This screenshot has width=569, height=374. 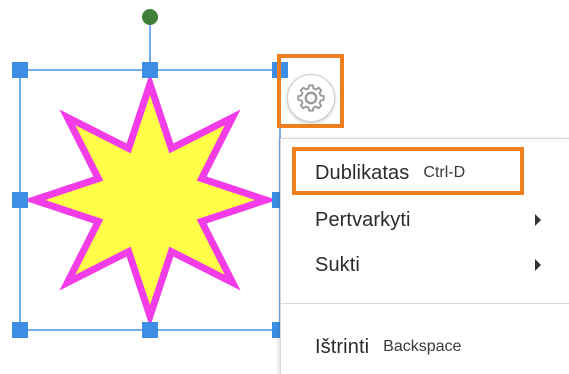 I want to click on menu-item-delete-shortcut: Backspace, so click(x=422, y=346).